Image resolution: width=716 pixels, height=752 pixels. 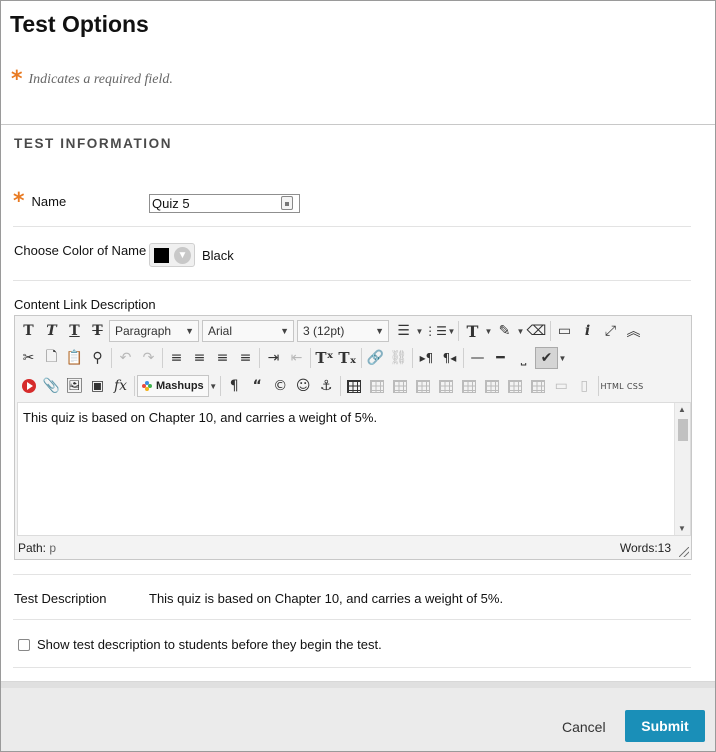 I want to click on fullscreen-icon: ⤢, so click(x=610, y=331).